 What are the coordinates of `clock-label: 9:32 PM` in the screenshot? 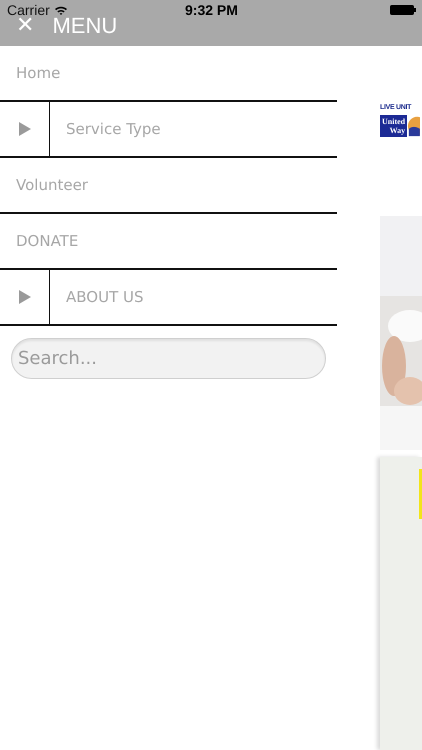 It's located at (211, 10).